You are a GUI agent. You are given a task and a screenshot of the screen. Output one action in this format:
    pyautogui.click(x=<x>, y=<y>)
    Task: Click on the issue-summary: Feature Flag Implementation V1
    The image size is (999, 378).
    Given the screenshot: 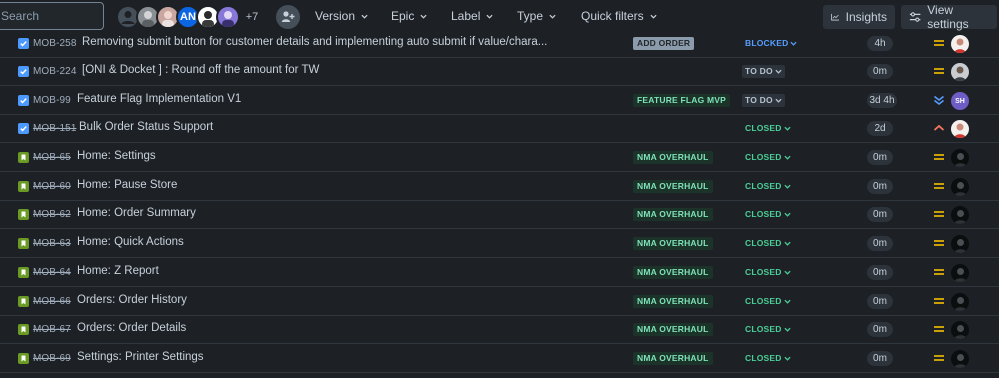 What is the action you would take?
    pyautogui.click(x=159, y=99)
    